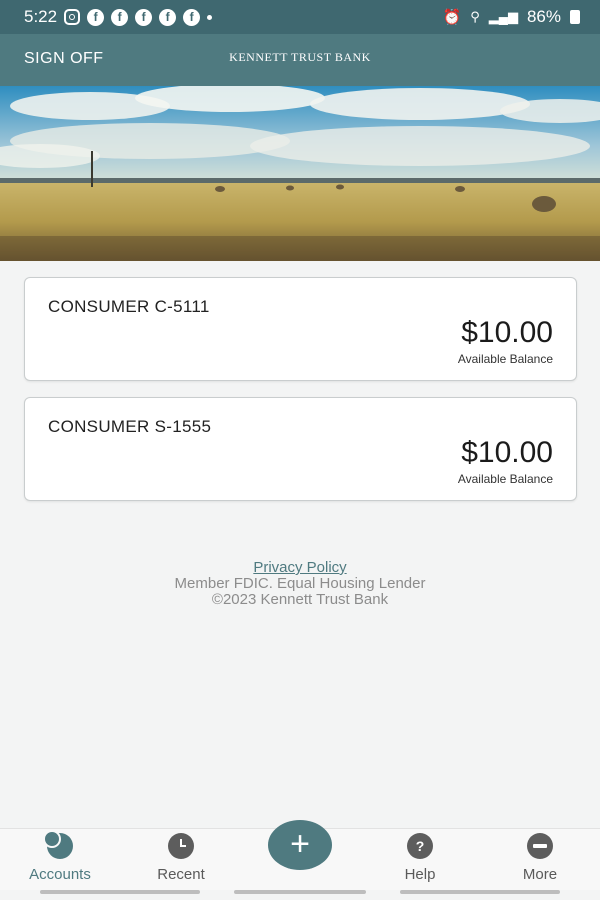  I want to click on status-bar: 5:22 f f f f f ⏰ ⚲ ▂▄▆ 86%, so click(300, 17).